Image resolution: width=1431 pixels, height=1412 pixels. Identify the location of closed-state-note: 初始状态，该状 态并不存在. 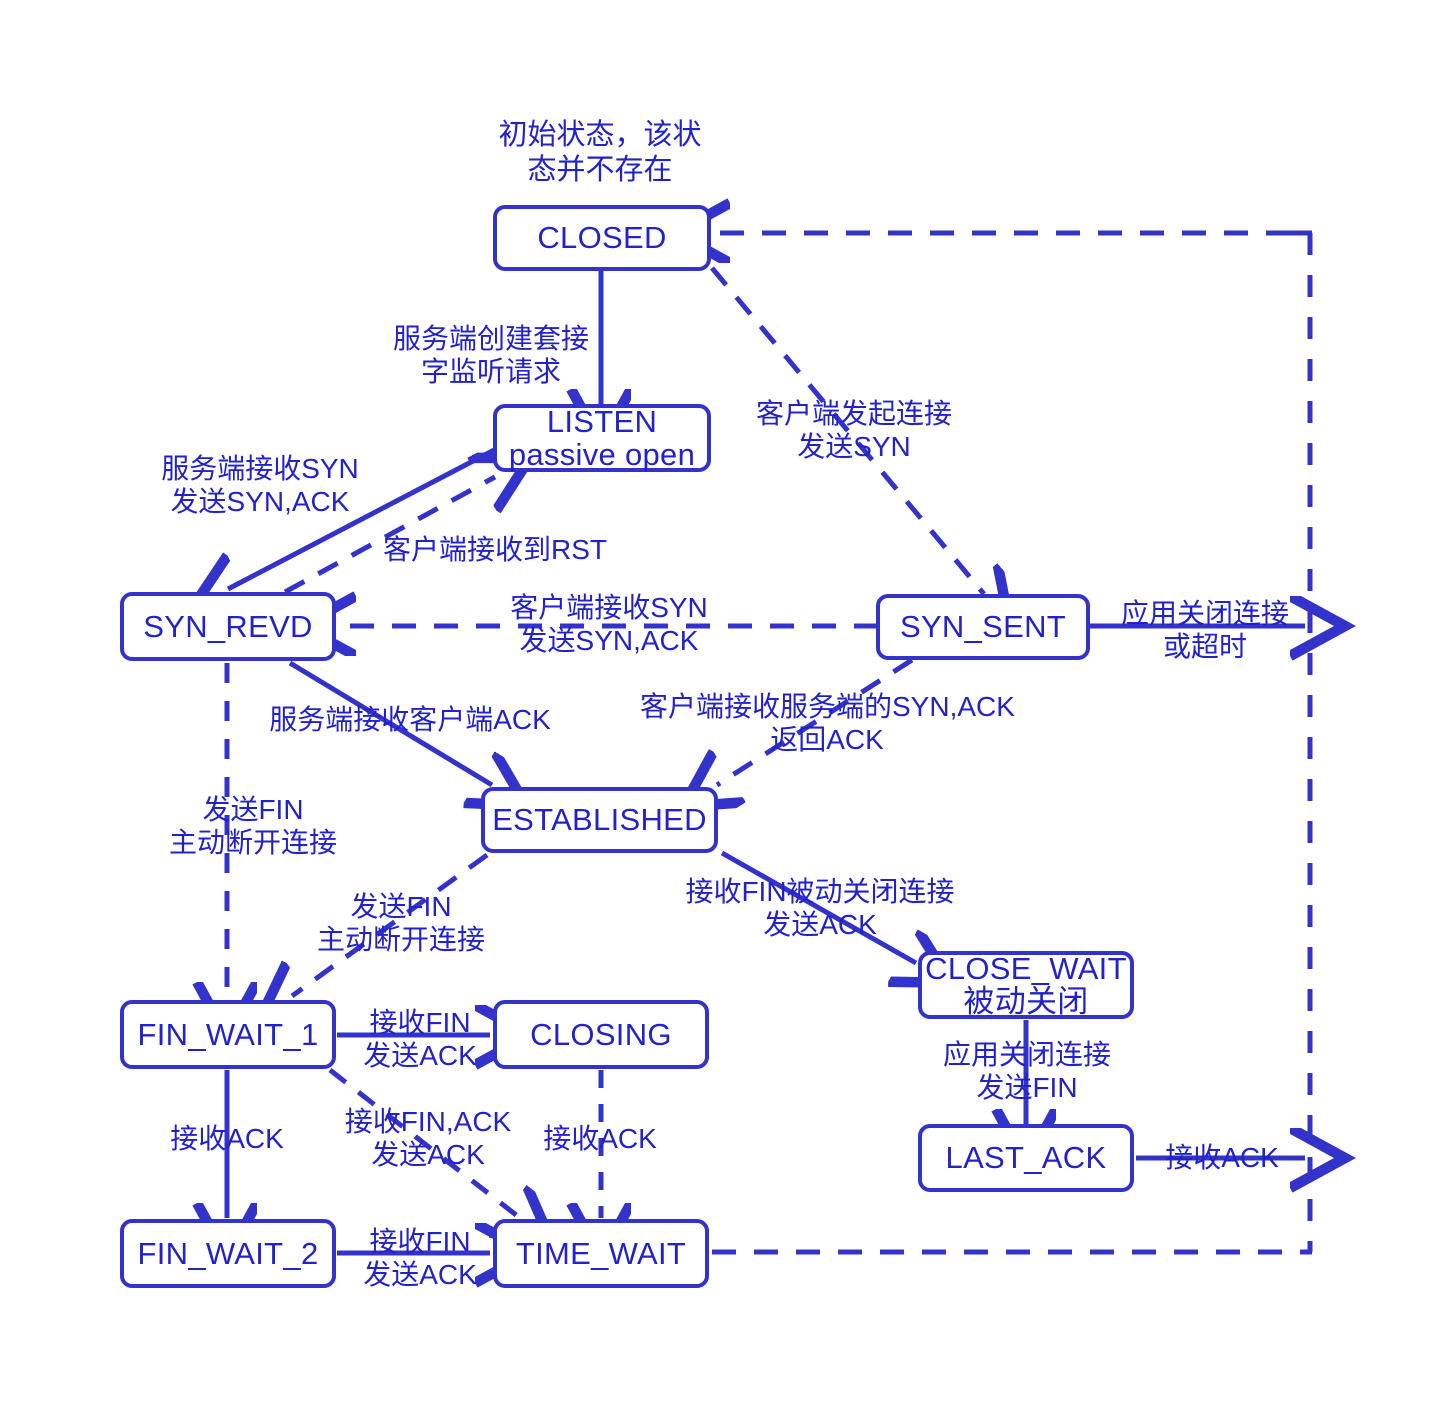
(600, 153).